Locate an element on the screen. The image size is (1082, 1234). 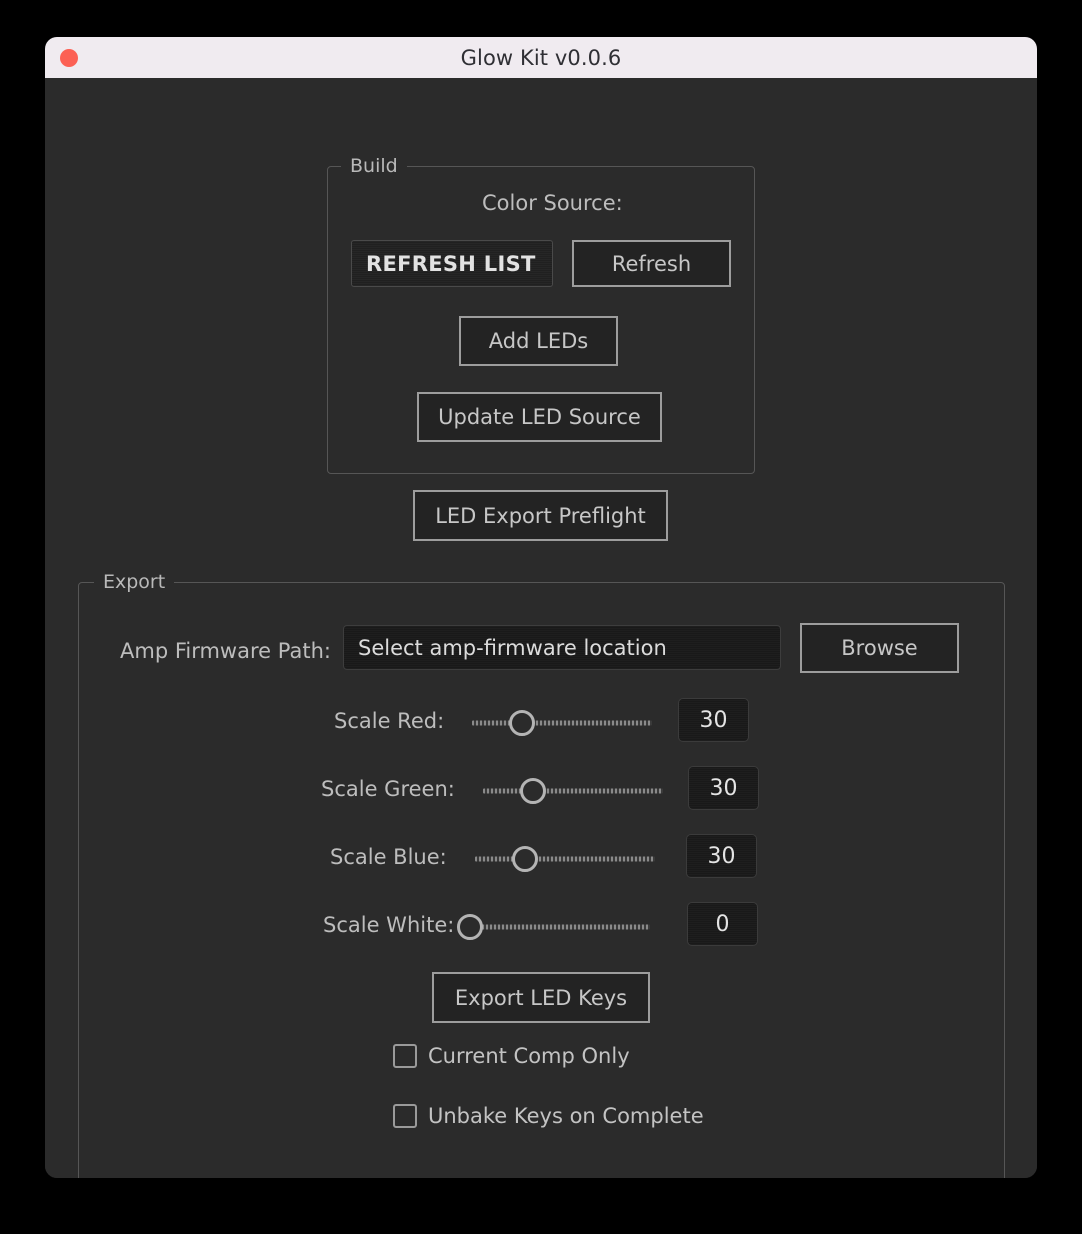
scale-green-label: Scale Green: is located at coordinates (388, 789).